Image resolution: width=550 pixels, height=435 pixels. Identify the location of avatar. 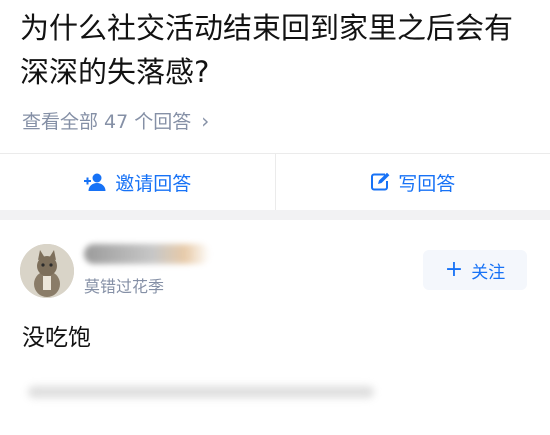
(47, 271).